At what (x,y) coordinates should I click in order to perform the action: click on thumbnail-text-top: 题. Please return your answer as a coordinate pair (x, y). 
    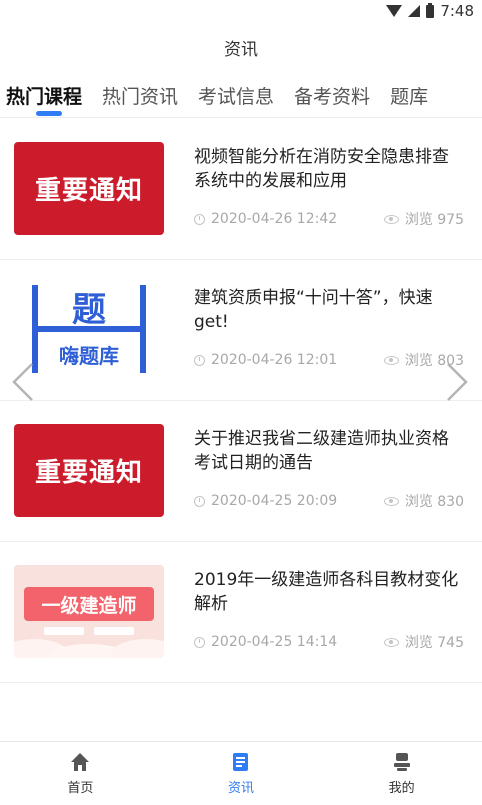
    Looking at the image, I should click on (89, 310).